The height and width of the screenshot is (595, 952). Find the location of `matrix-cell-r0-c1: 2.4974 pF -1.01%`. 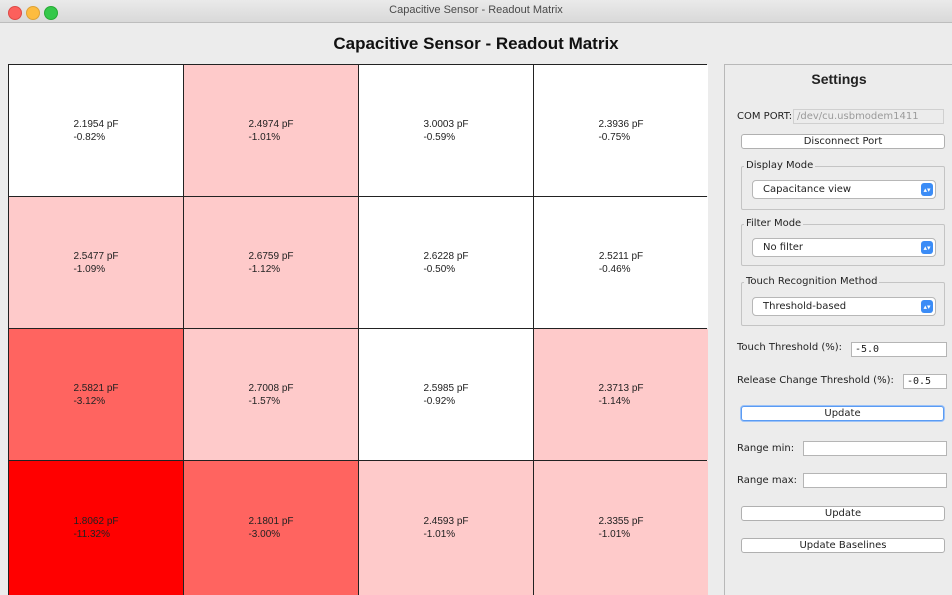

matrix-cell-r0-c1: 2.4974 pF -1.01% is located at coordinates (271, 130).